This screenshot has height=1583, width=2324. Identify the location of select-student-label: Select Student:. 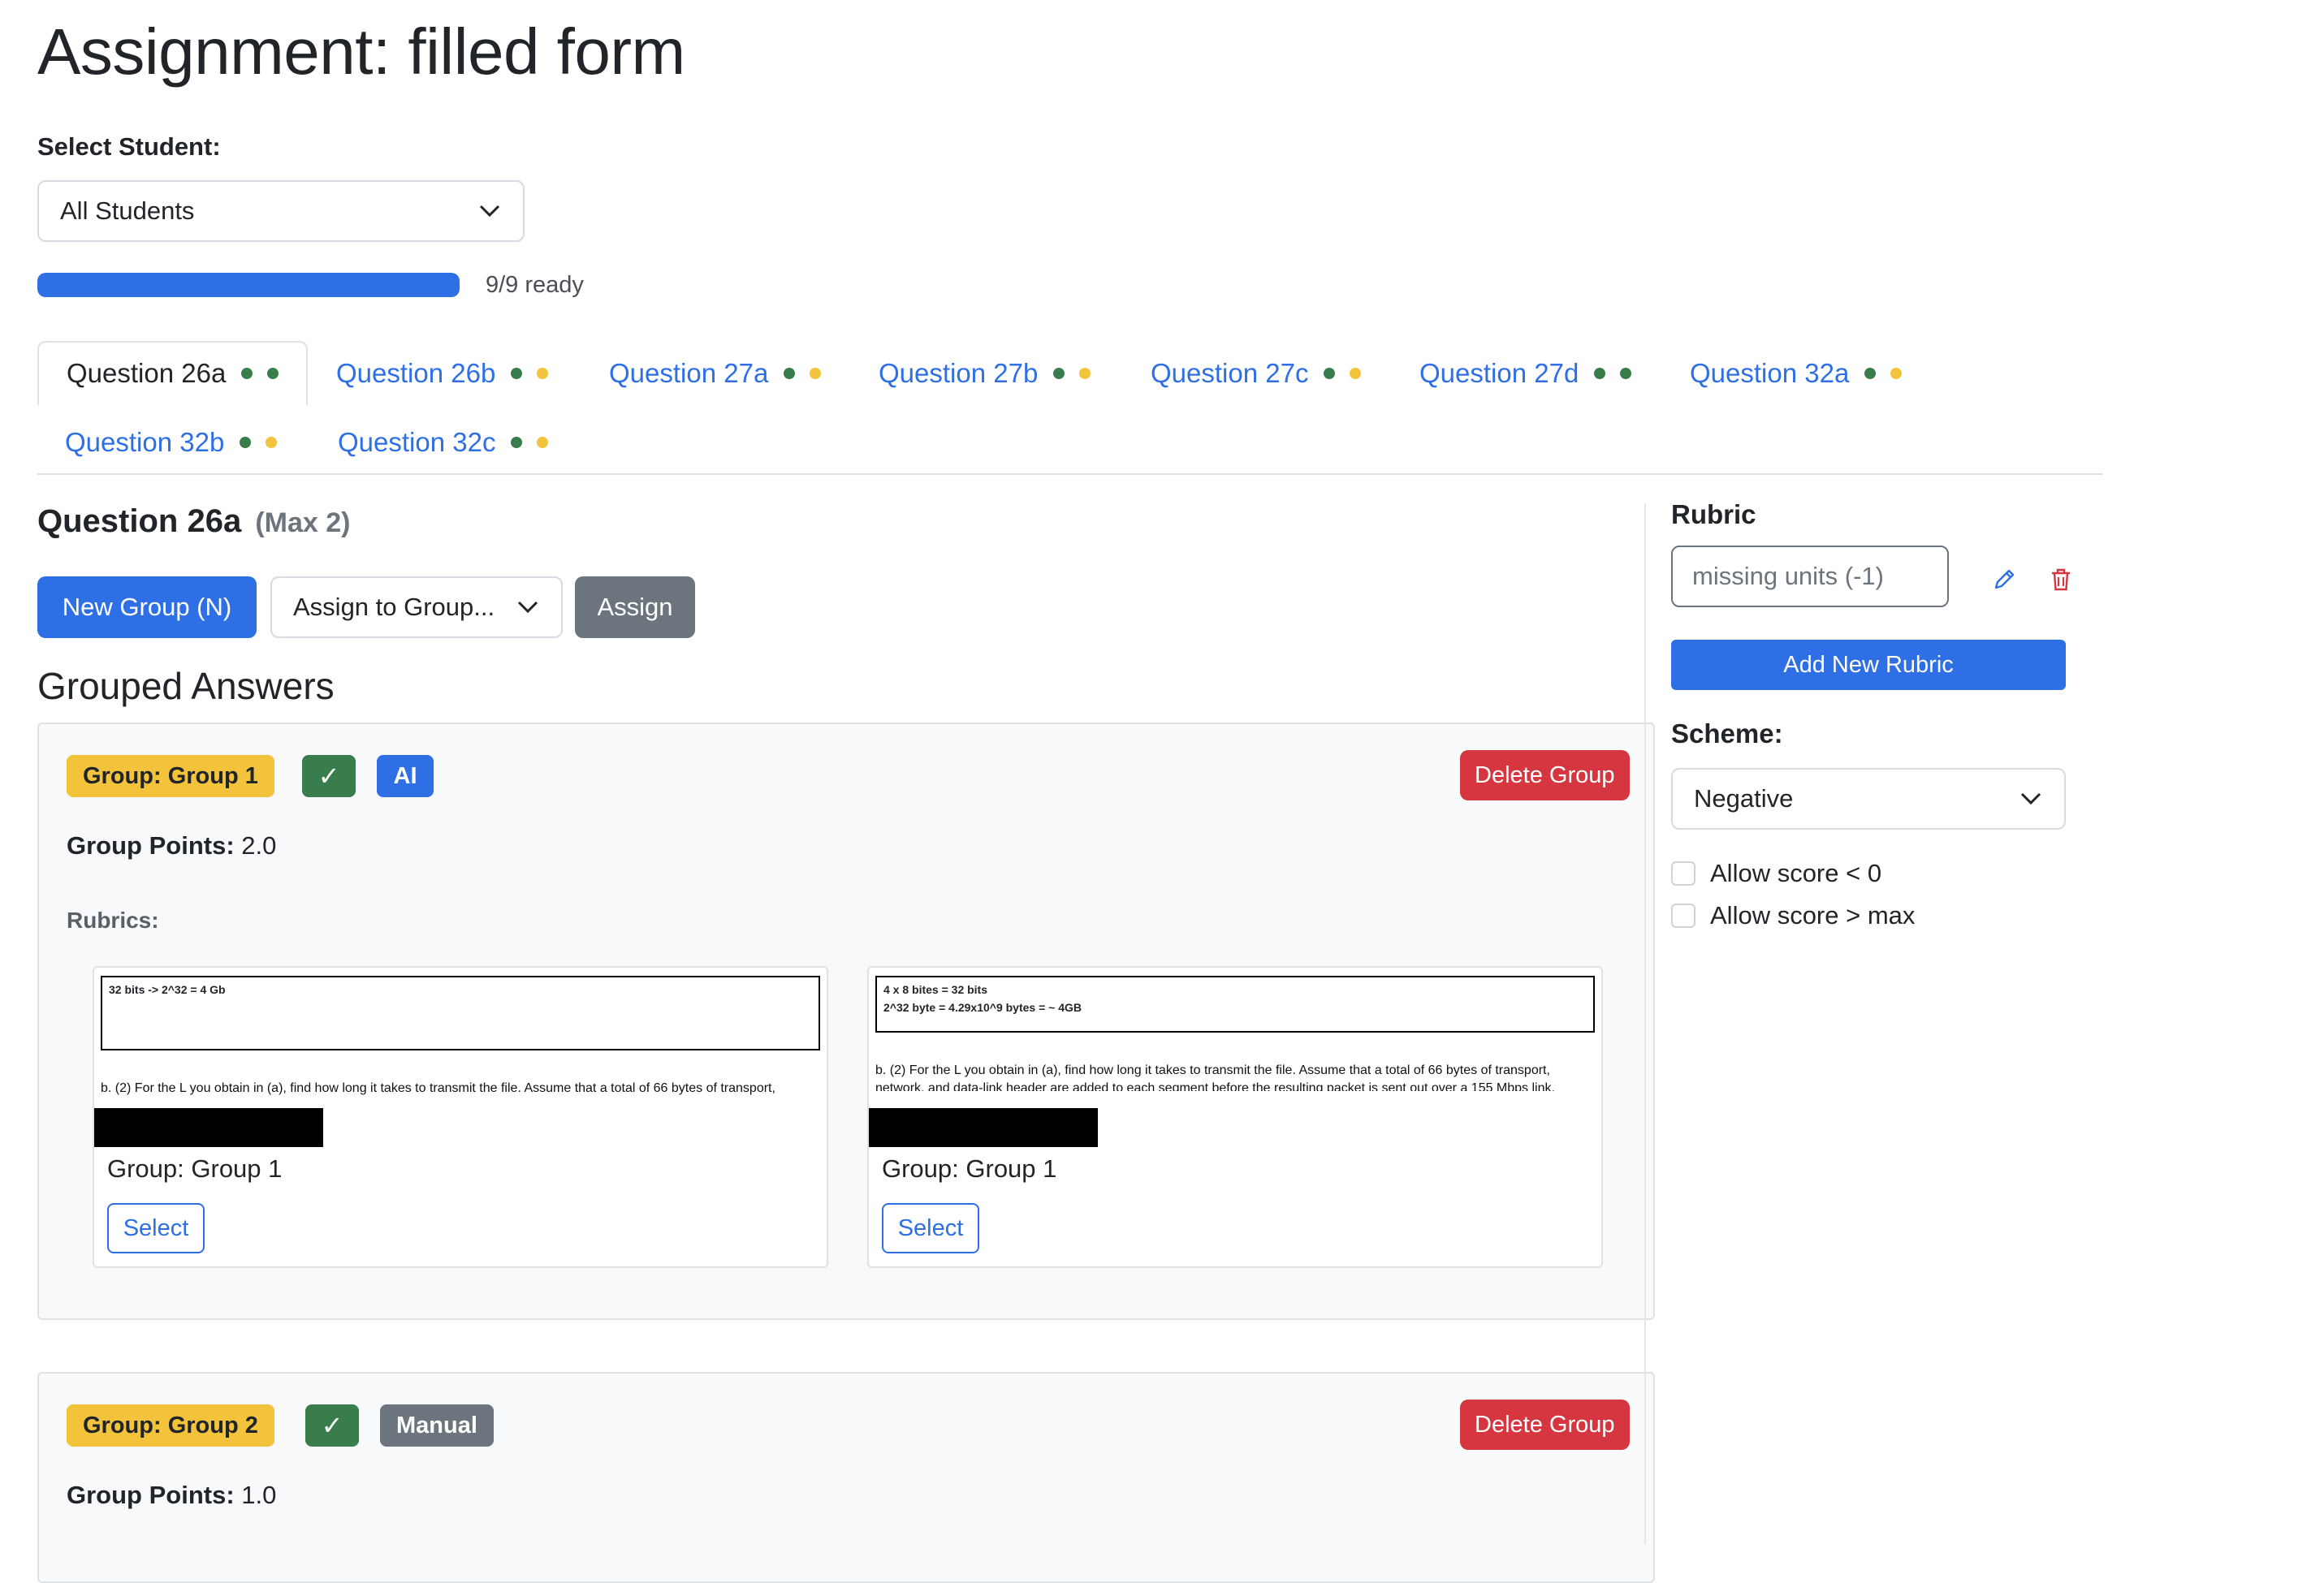
(129, 146).